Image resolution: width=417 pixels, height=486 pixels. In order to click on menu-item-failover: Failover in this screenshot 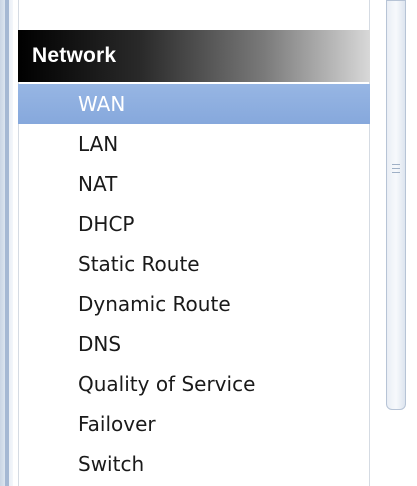, I will do `click(194, 424)`.